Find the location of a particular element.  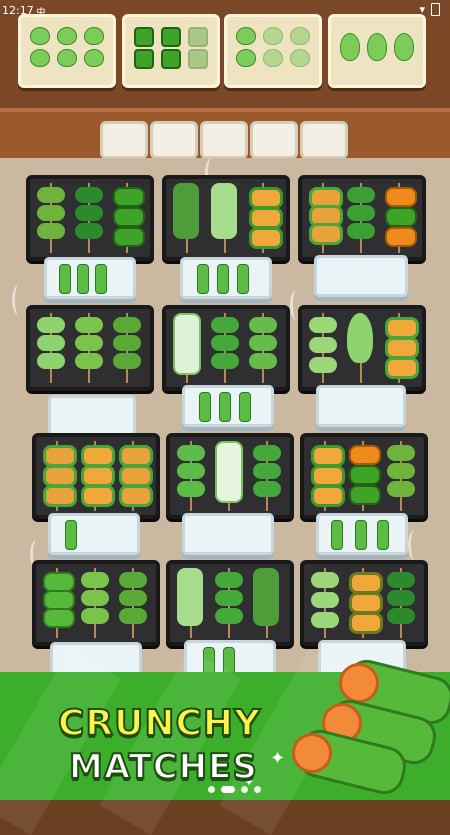

banner-title-line2: MATCHES is located at coordinates (163, 767).